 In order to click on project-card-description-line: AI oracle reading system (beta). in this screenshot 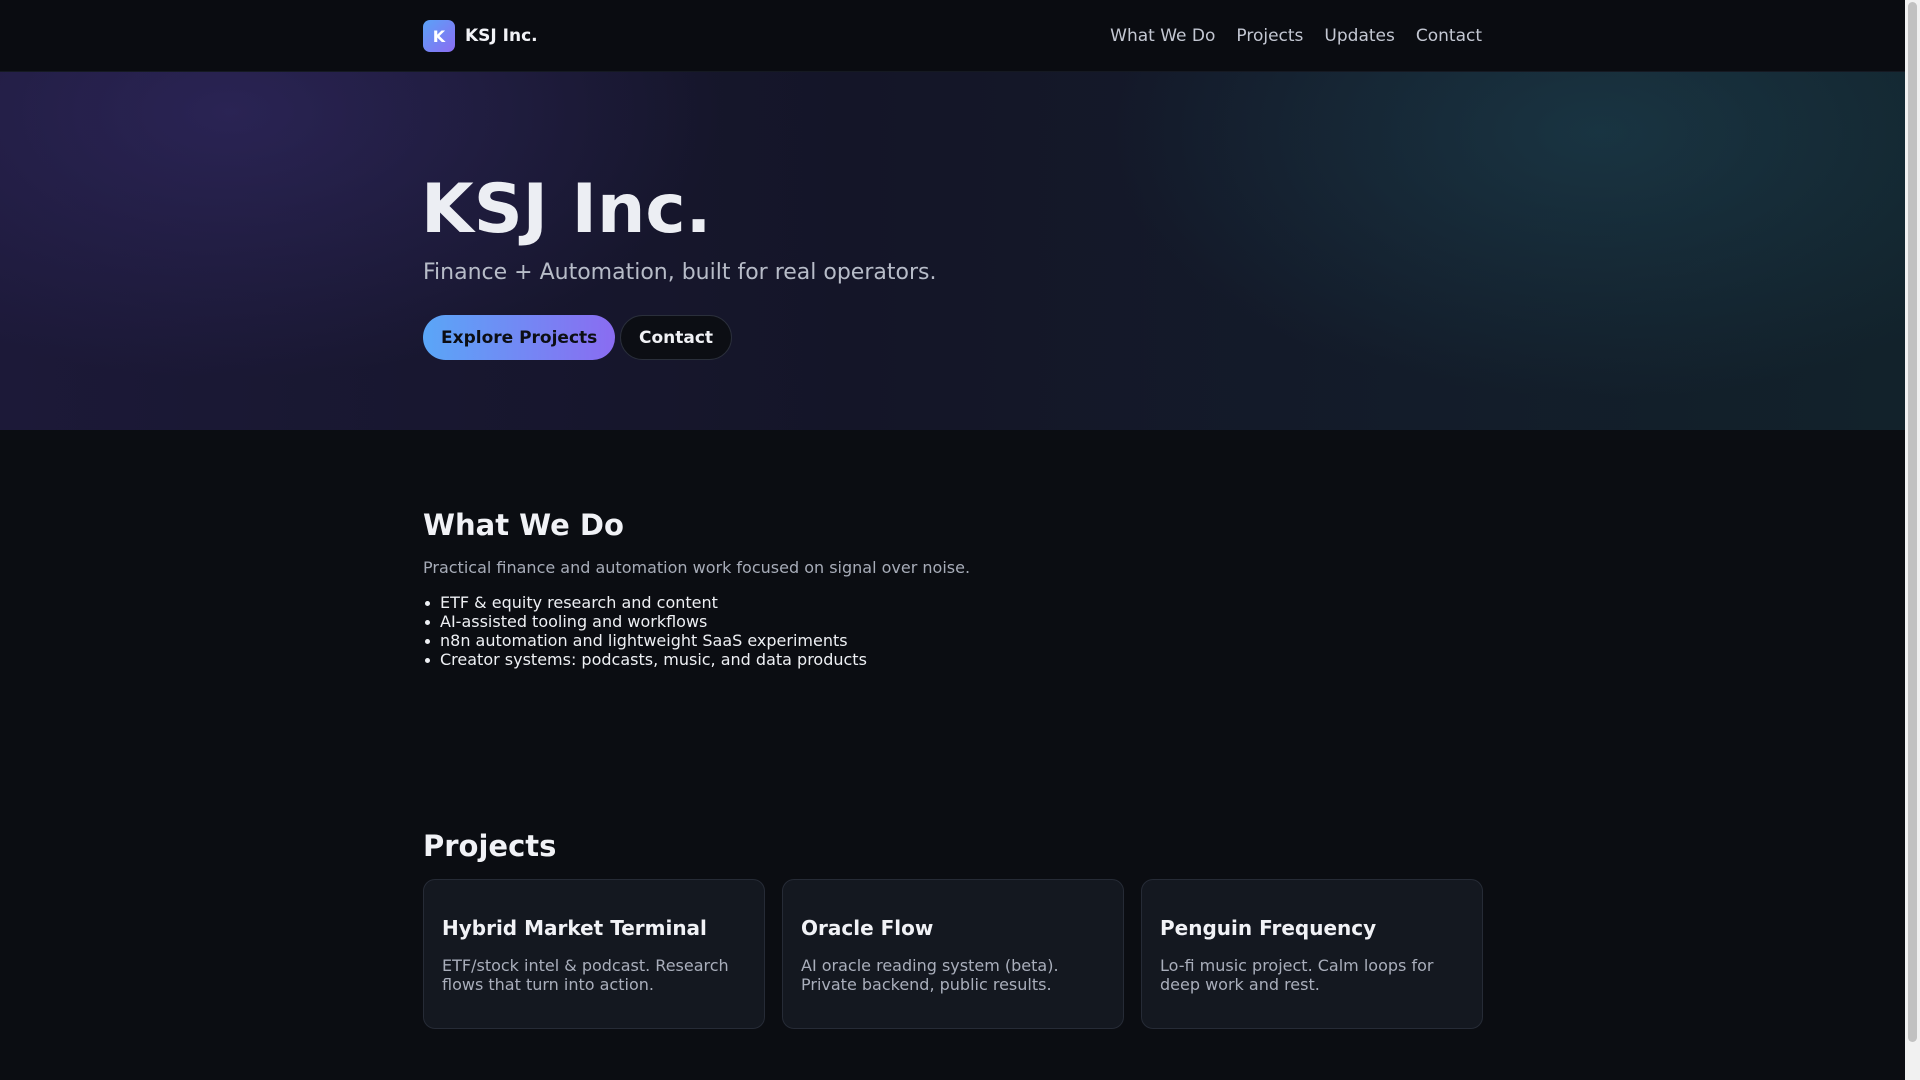, I will do `click(930, 965)`.